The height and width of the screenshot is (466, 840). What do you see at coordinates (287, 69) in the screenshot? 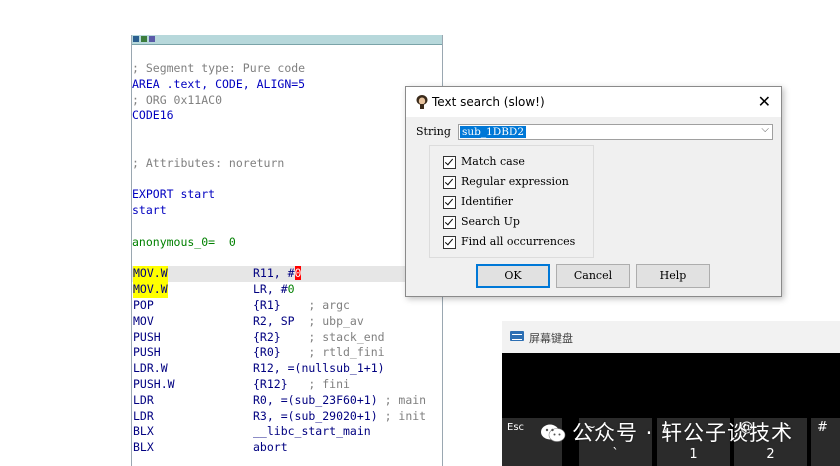
I see `disassembly-line: ; Segment type: Pure code` at bounding box center [287, 69].